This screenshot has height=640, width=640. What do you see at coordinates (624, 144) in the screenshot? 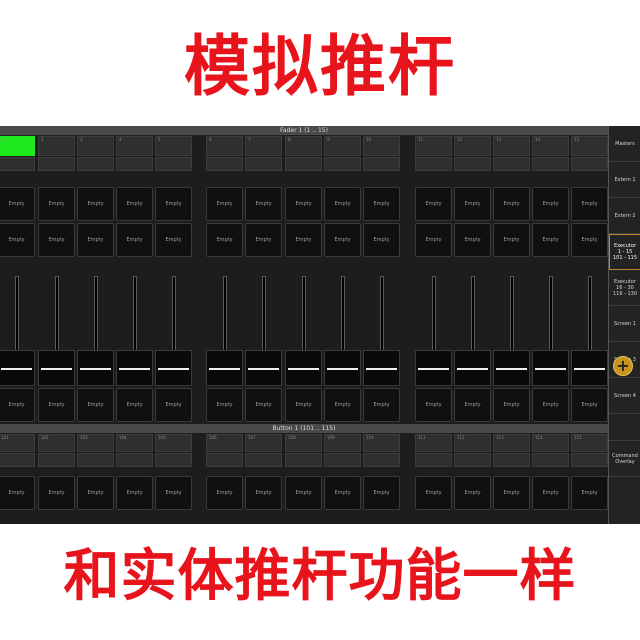
I see `right-panel-item: Masters` at bounding box center [624, 144].